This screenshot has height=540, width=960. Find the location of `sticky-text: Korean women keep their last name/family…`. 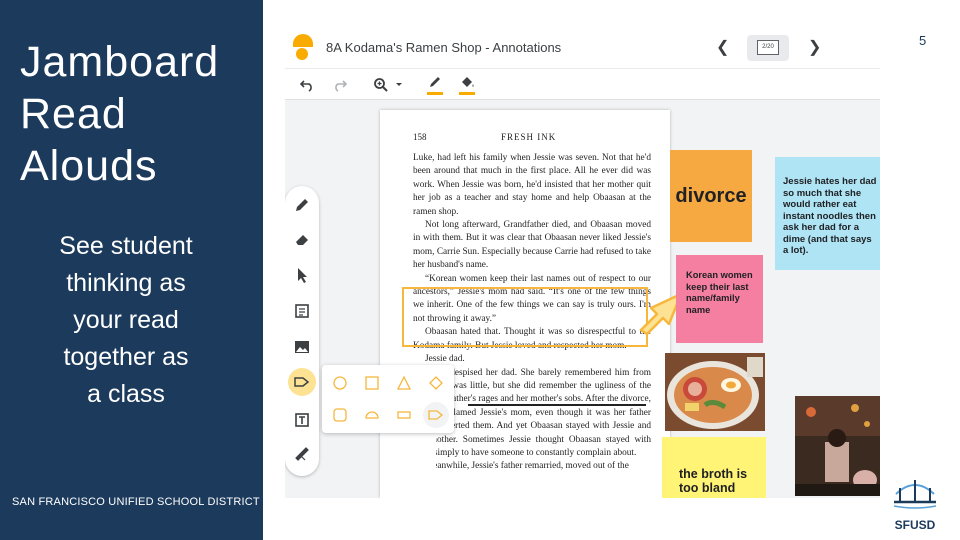

sticky-text: Korean women keep their last name/family… is located at coordinates (719, 292).